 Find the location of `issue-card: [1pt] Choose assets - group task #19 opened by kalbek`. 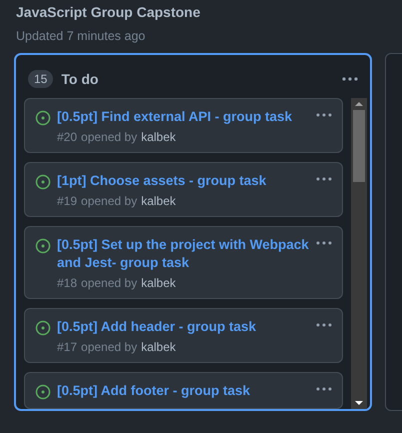

issue-card: [1pt] Choose assets - group task #19 opened by kalbek is located at coordinates (183, 189).